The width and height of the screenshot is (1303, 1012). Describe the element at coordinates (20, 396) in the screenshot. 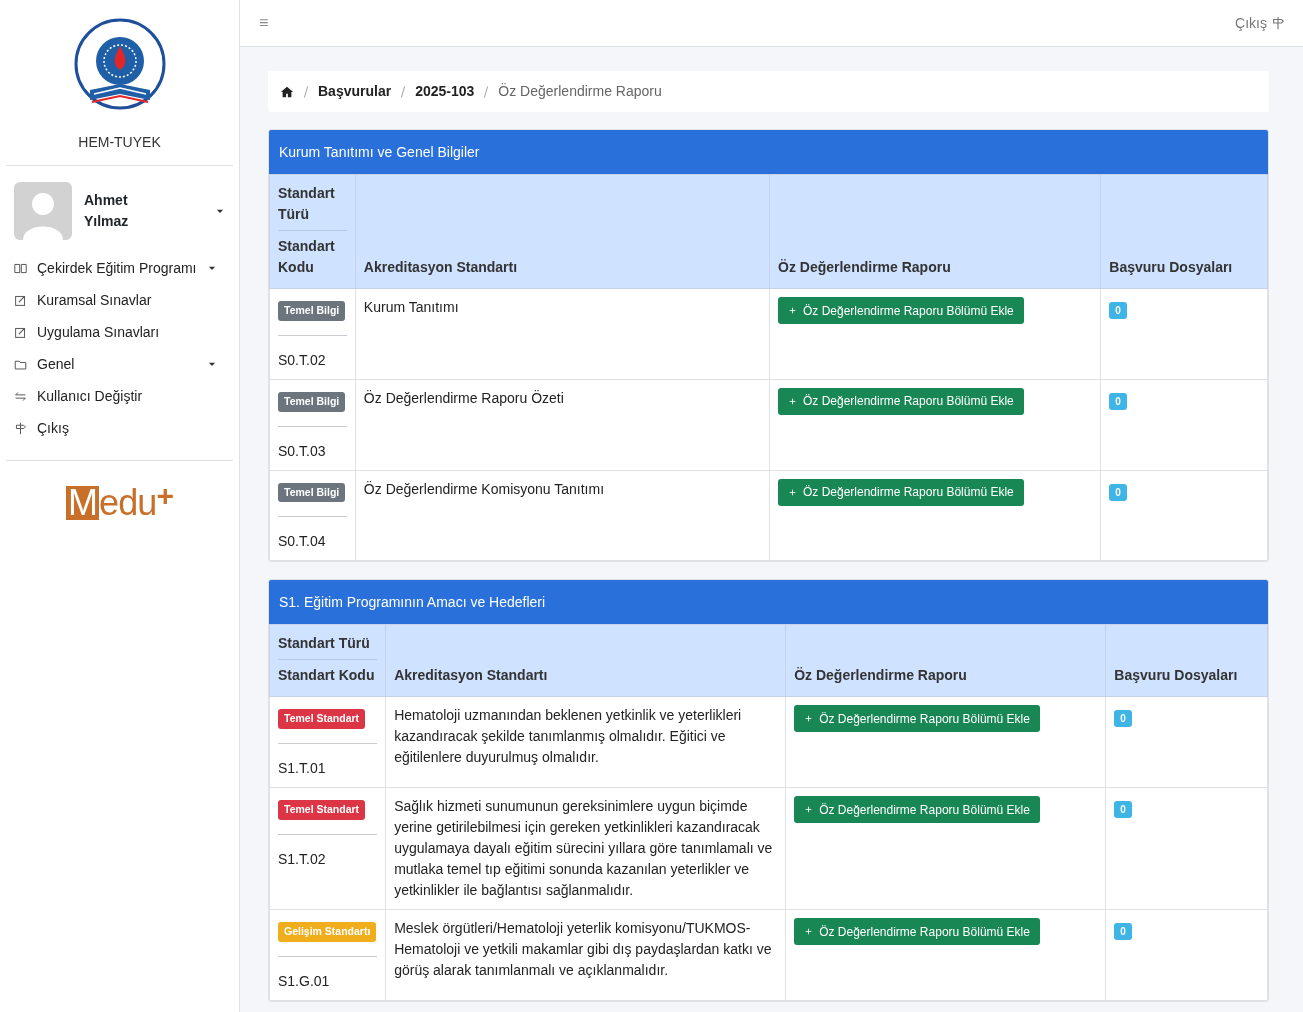

I see `swap-arrows-icon` at that location.